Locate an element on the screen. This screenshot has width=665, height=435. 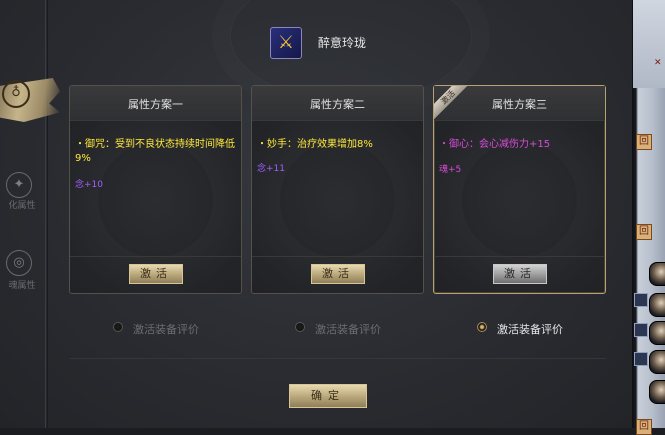
card-stat: 念+11 is located at coordinates (271, 169).